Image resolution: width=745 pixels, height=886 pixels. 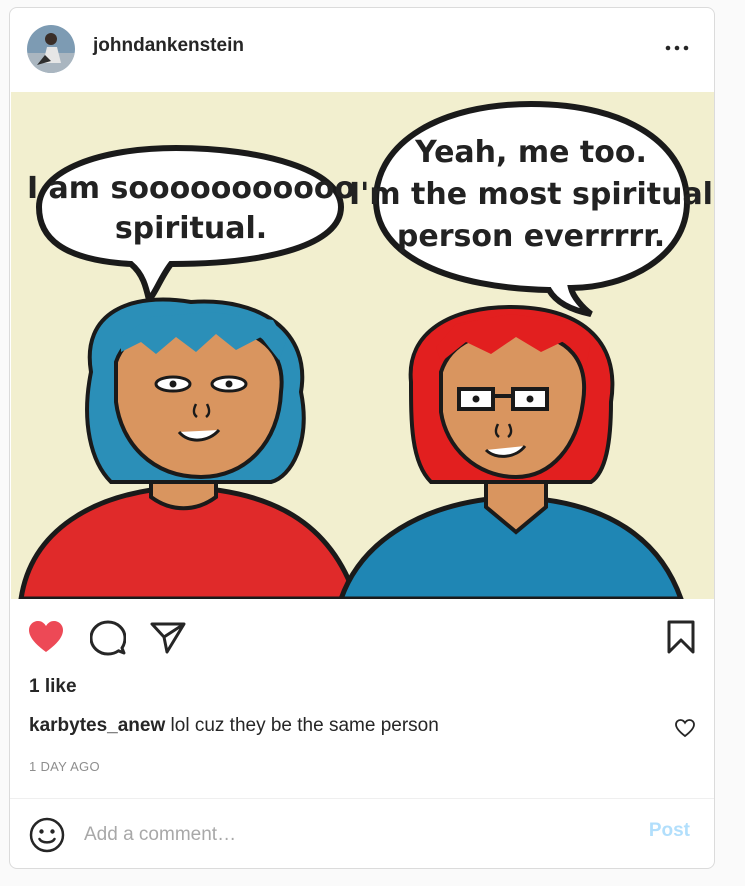 I want to click on post-actions, so click(x=362, y=637).